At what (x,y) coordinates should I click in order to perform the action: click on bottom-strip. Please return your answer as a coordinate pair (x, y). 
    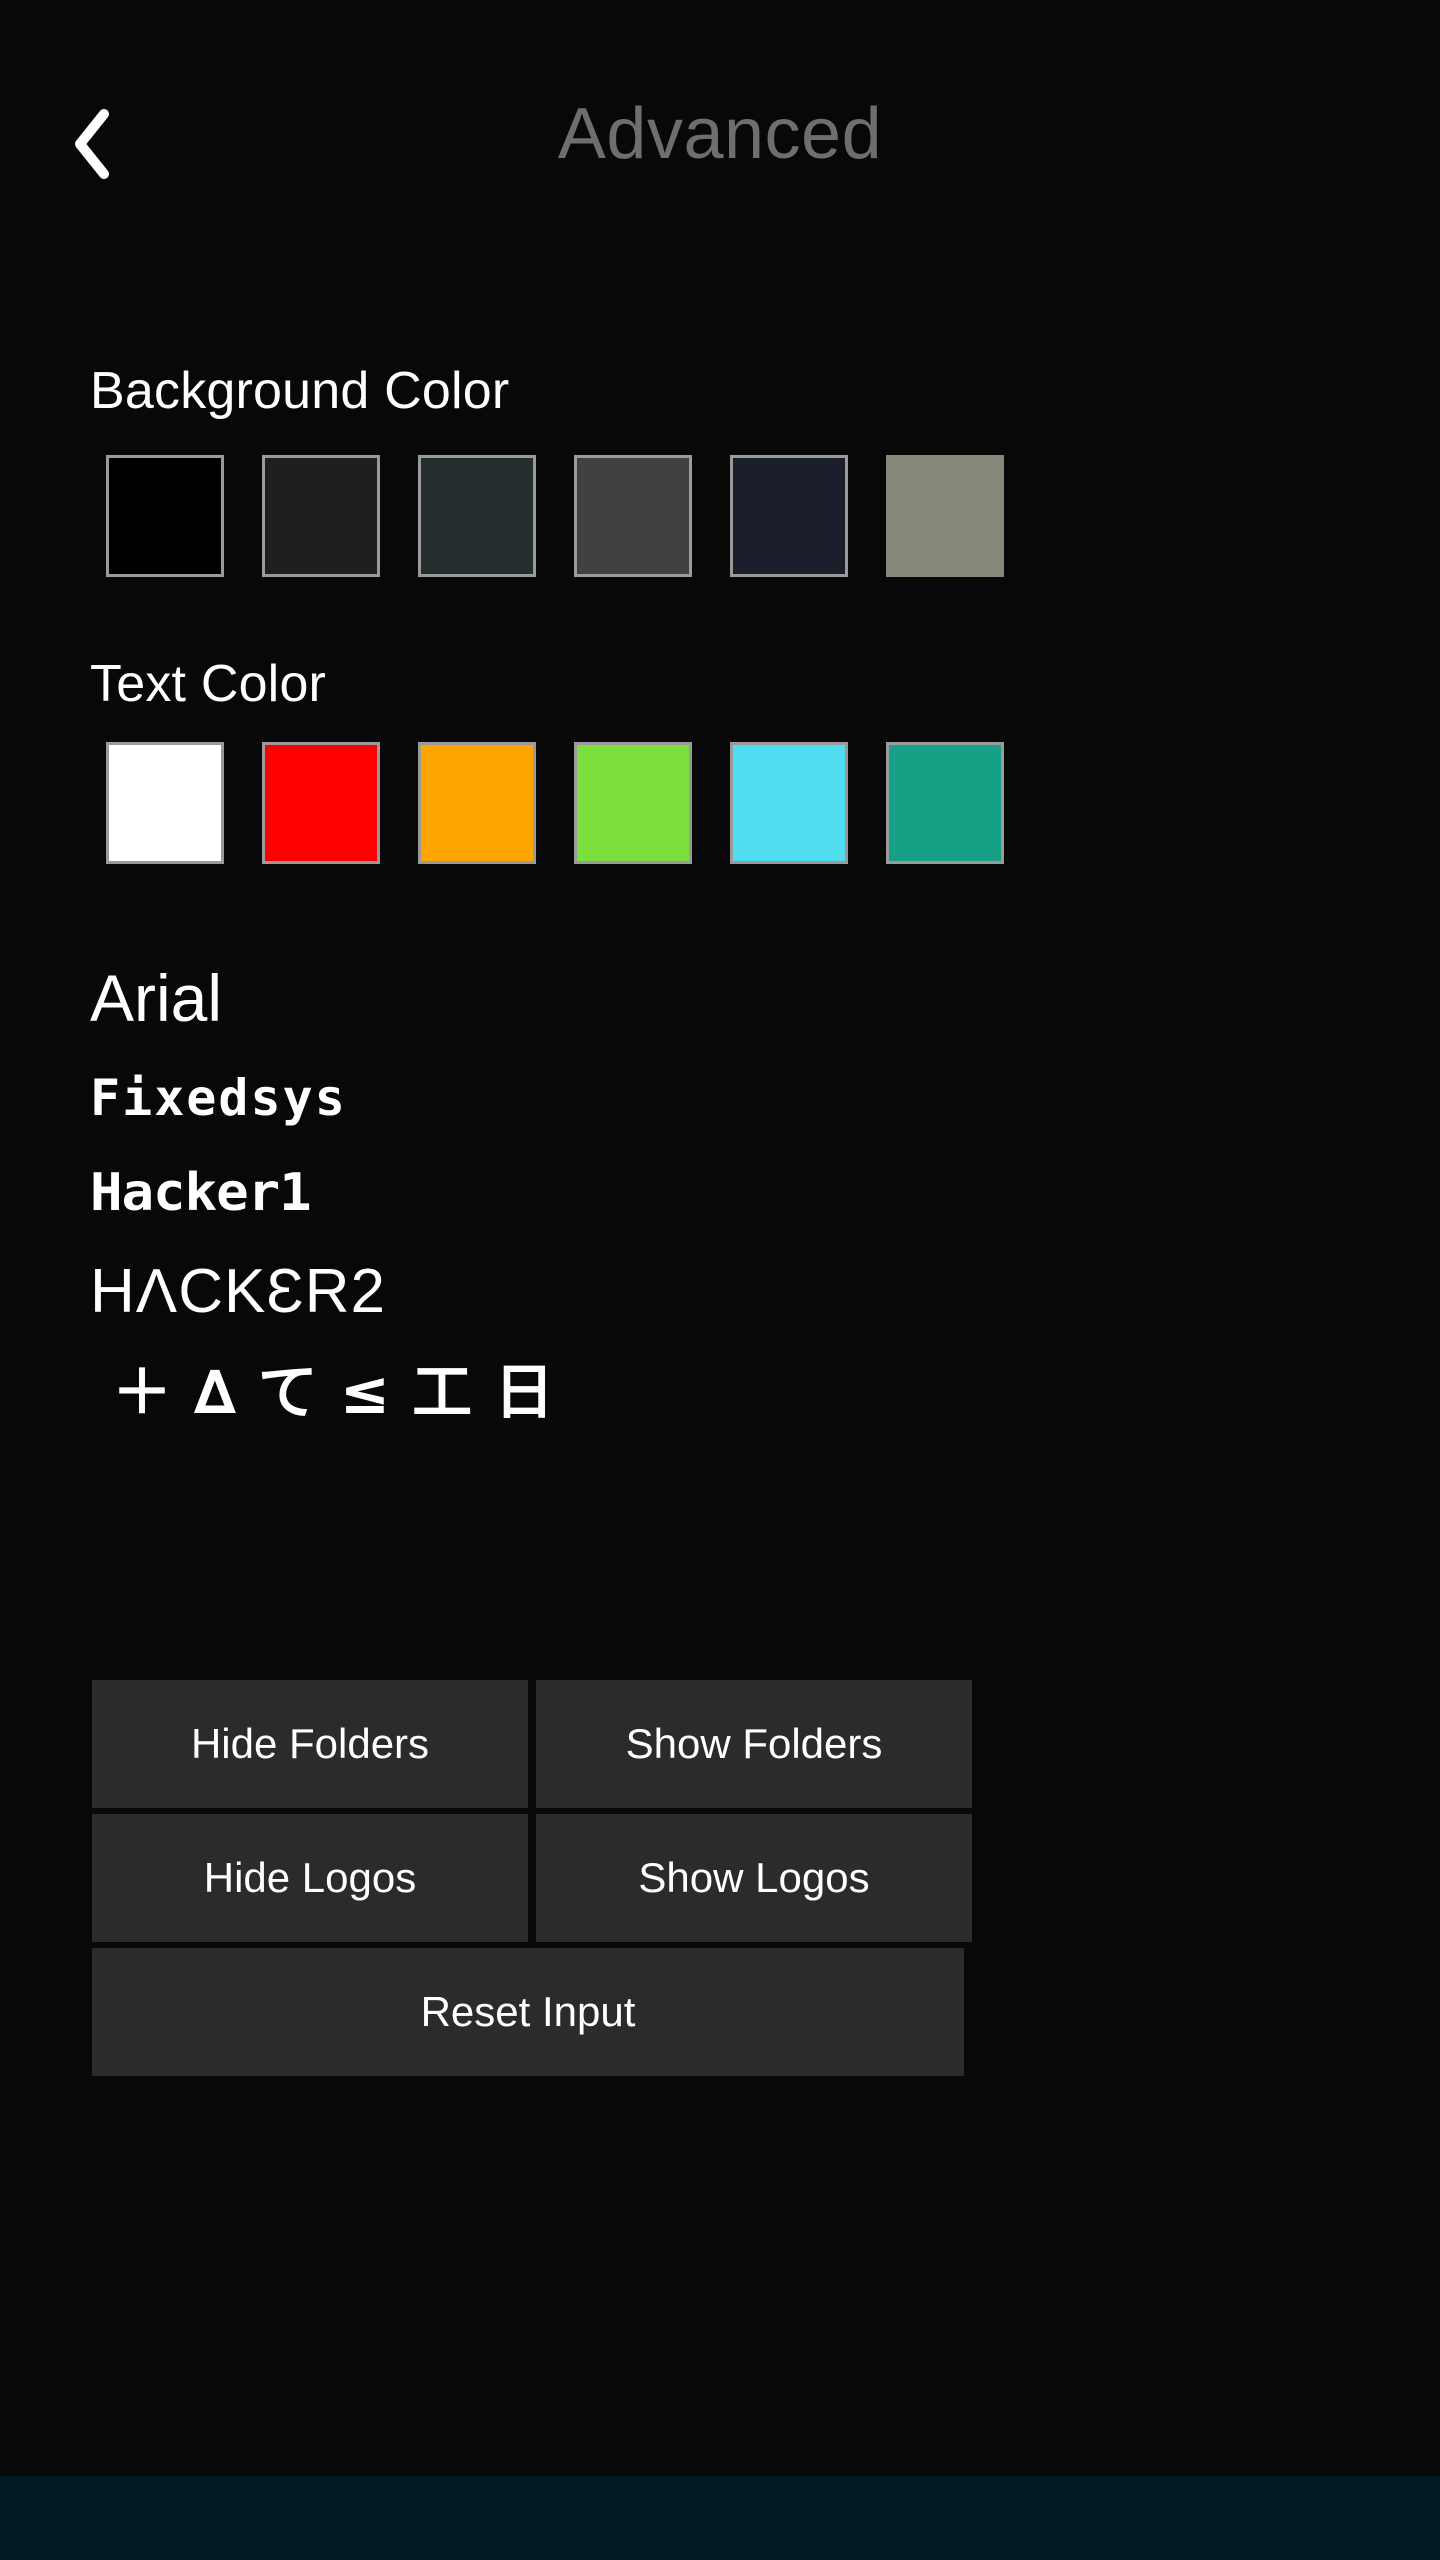
    Looking at the image, I should click on (720, 2518).